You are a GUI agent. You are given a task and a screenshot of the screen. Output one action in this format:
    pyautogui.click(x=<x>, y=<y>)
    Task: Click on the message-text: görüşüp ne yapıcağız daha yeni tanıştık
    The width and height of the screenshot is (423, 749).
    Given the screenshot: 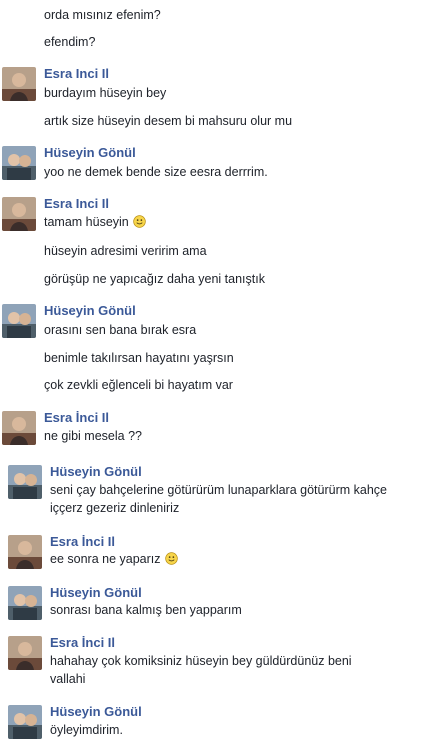 What is the action you would take?
    pyautogui.click(x=154, y=279)
    